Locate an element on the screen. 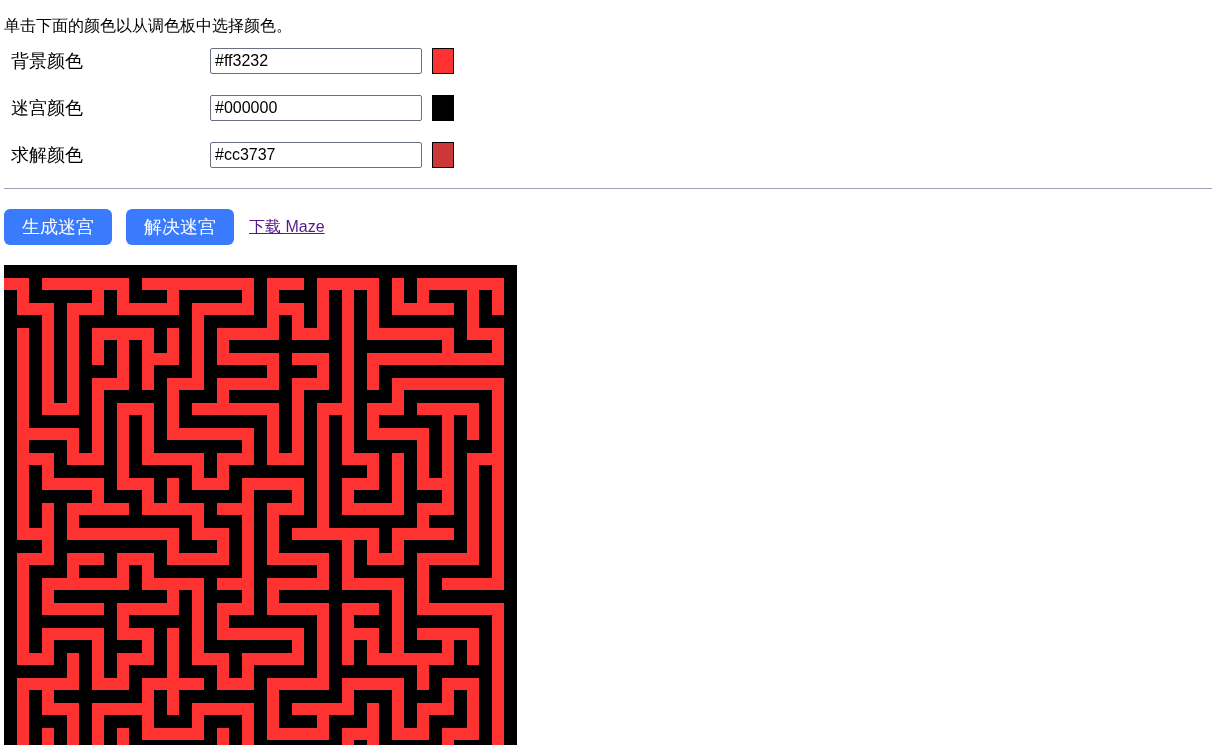 The image size is (1216, 750). color-label: 求解颜色 is located at coordinates (47, 155).